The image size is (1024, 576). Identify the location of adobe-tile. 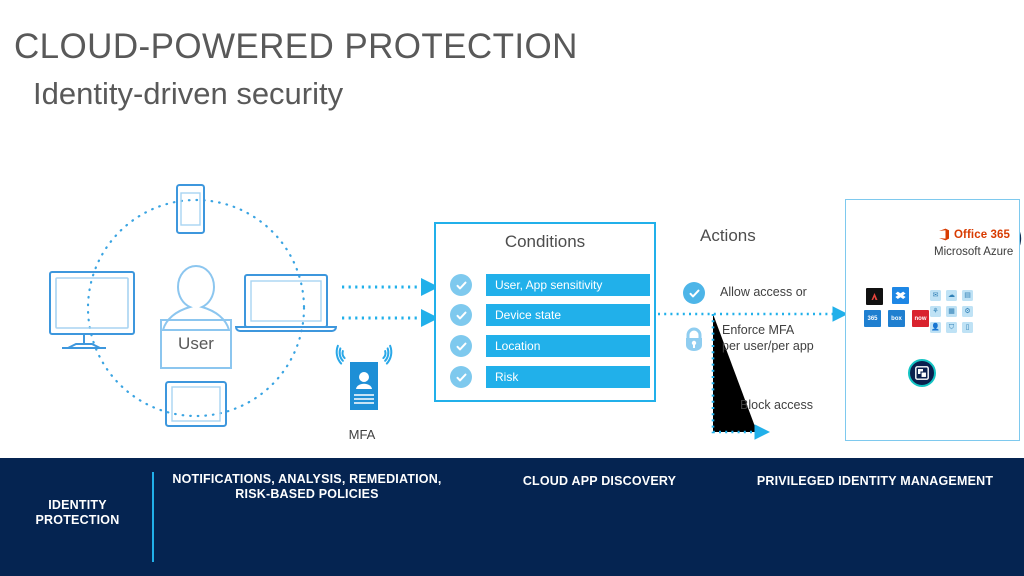
(874, 296).